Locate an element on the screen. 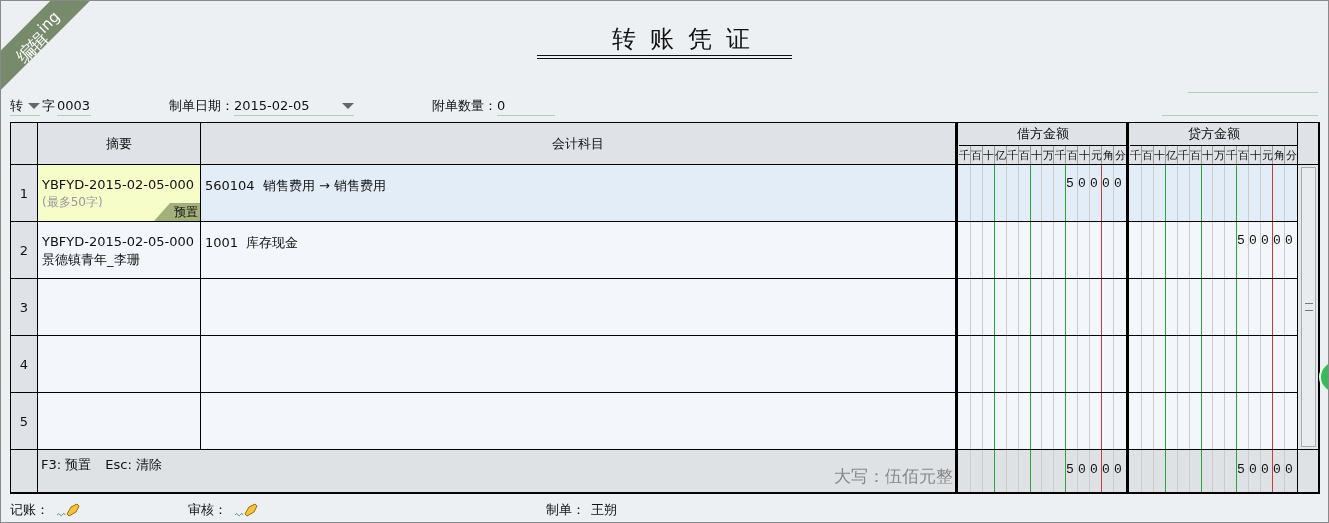 This screenshot has width=1329, height=523. amount-in-words: 大写：伍佰元整 is located at coordinates (893, 476).